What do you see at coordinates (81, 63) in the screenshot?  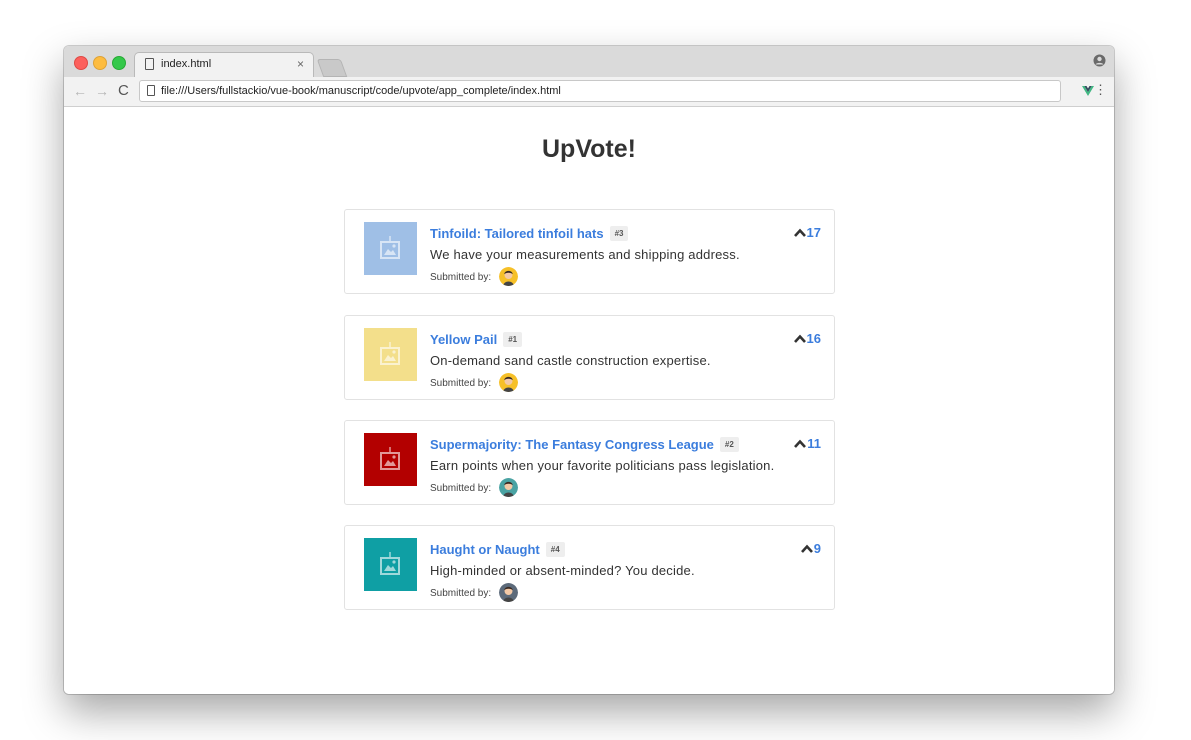 I see `close-window-button` at bounding box center [81, 63].